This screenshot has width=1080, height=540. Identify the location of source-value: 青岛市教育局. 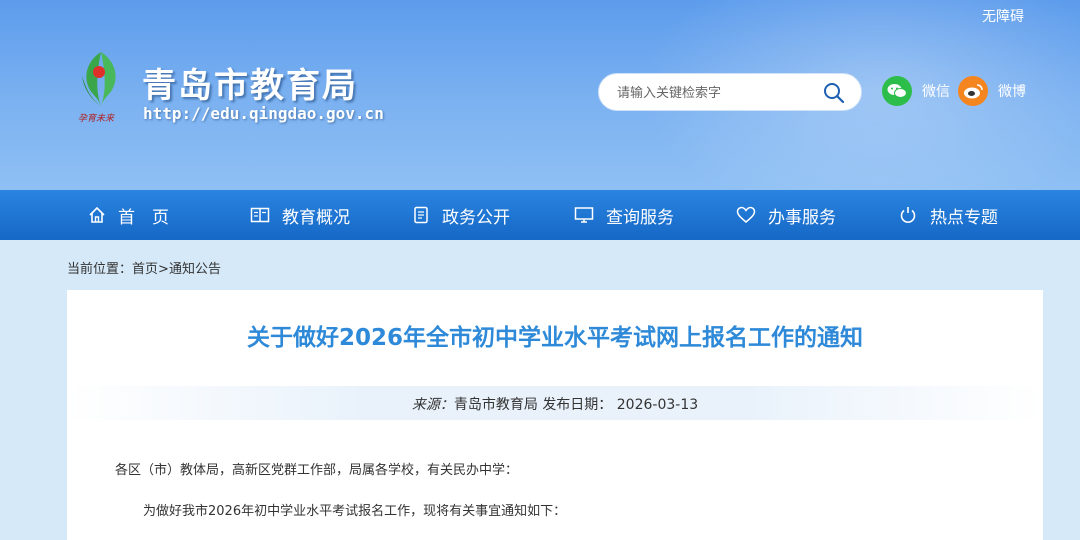
(495, 405).